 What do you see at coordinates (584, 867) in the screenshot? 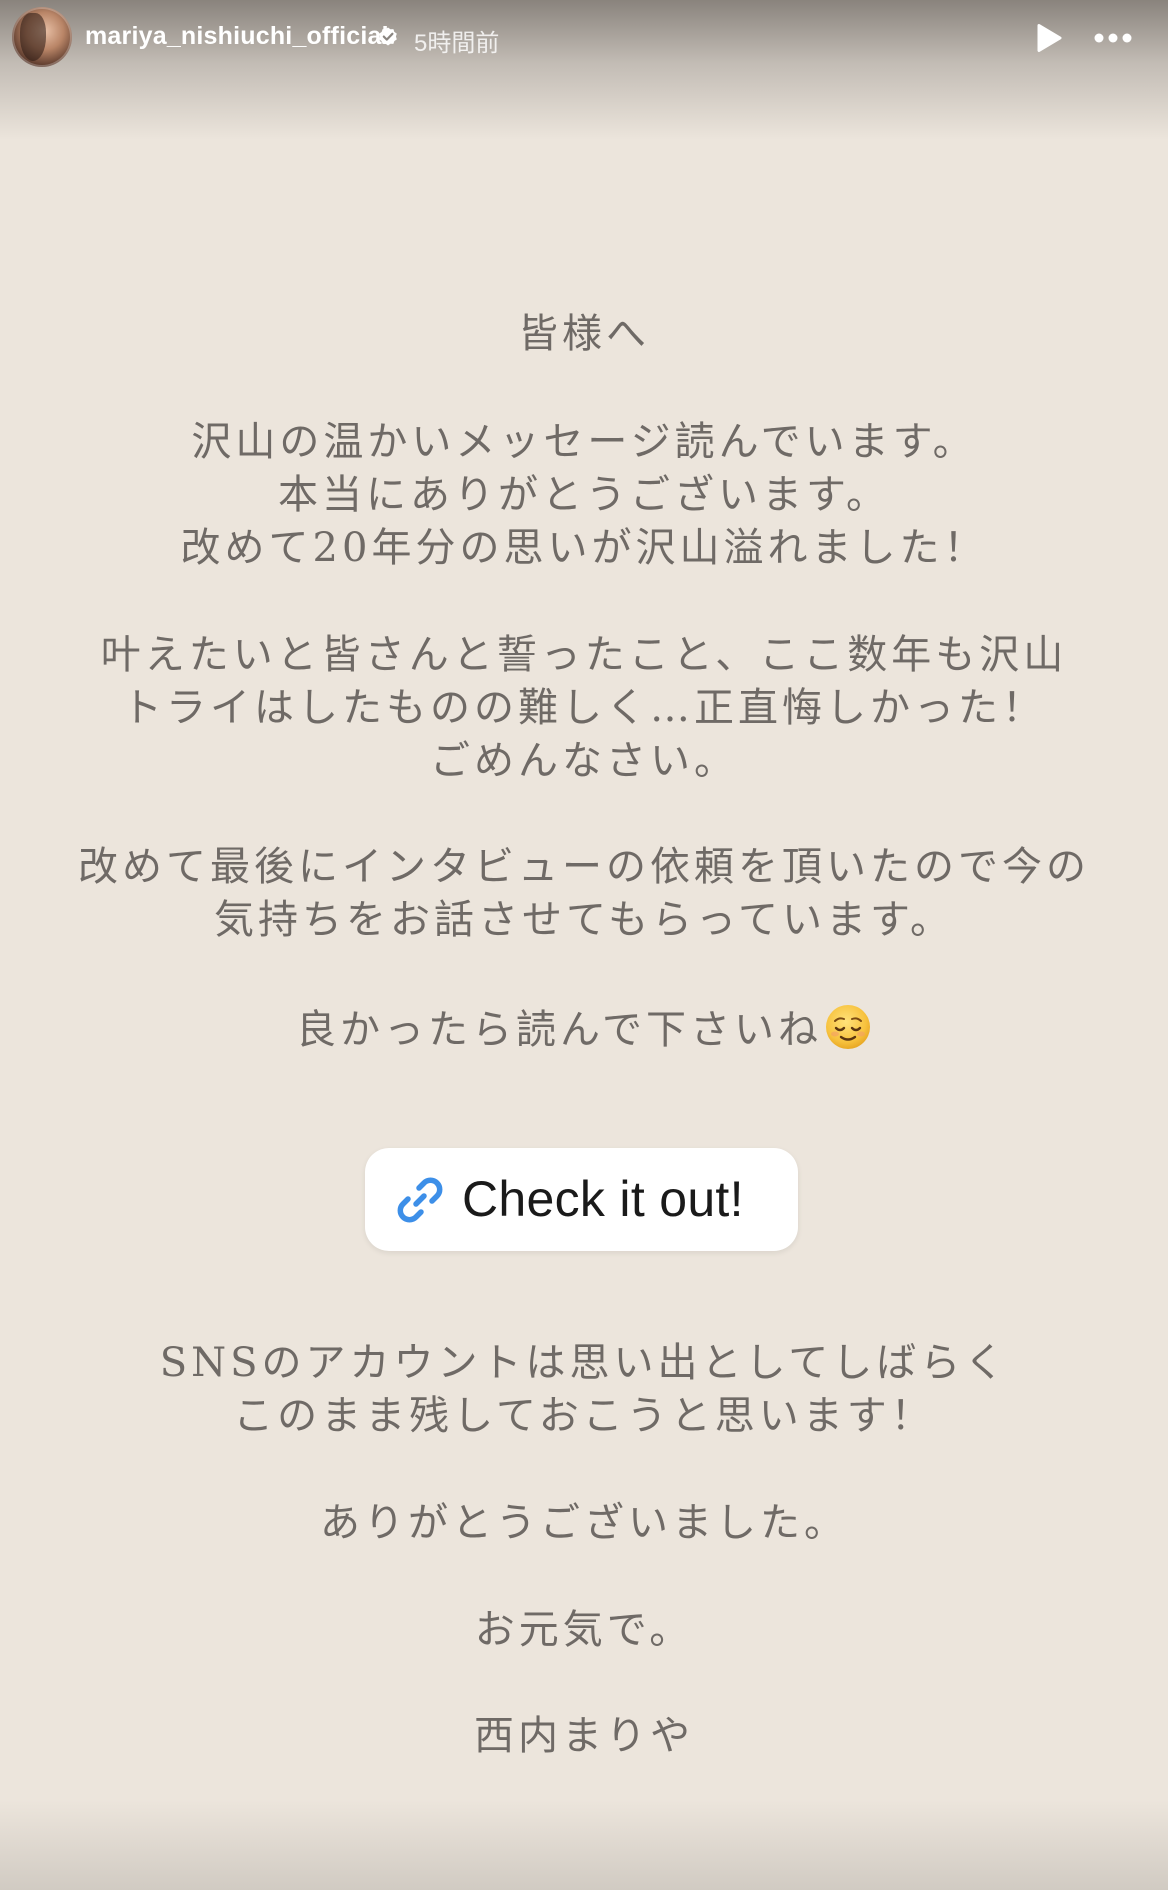
I see `message-line: 改めて最後にインタビューの依頼を頂いたので今の` at bounding box center [584, 867].